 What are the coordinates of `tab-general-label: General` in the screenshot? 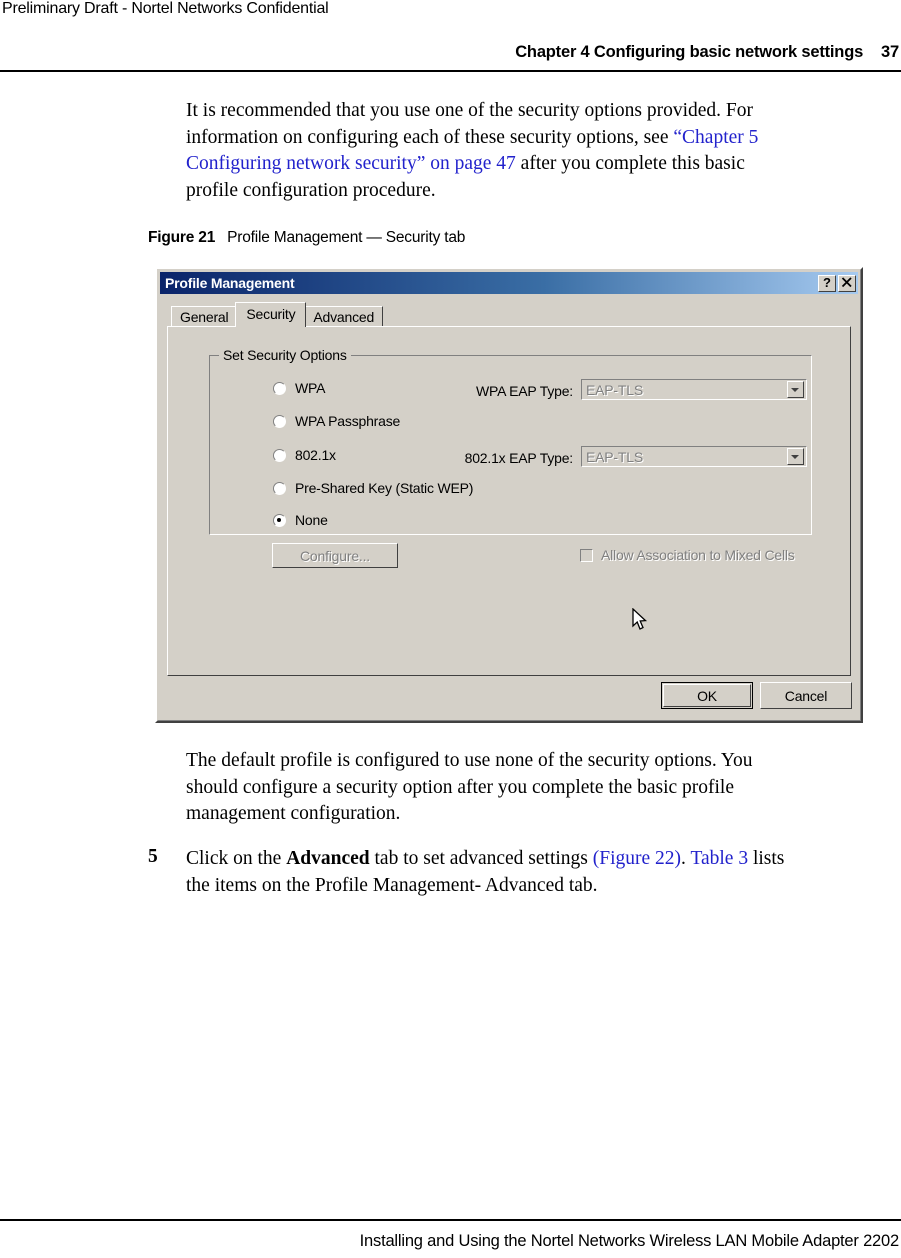 It's located at (204, 317).